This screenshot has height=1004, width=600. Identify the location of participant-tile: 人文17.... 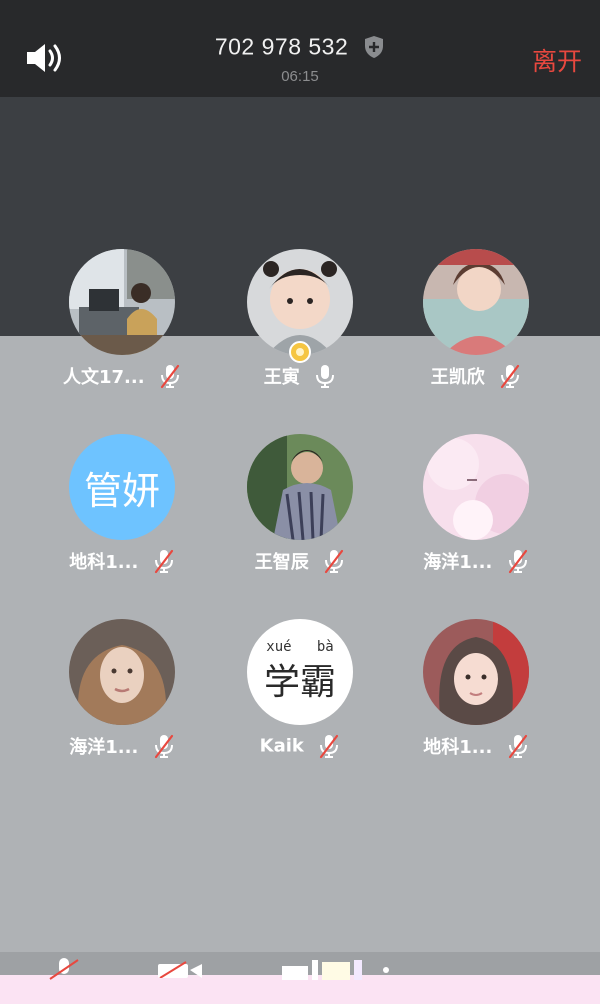
(122, 329).